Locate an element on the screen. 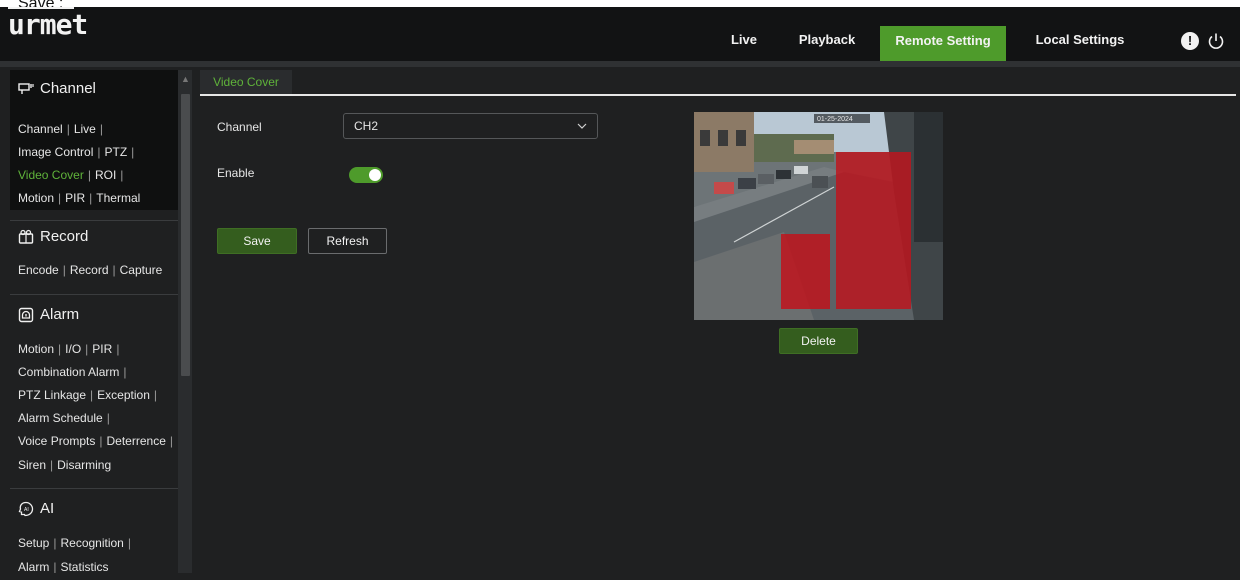 The image size is (1240, 580). sidebar-scroll-thumb is located at coordinates (185, 235).